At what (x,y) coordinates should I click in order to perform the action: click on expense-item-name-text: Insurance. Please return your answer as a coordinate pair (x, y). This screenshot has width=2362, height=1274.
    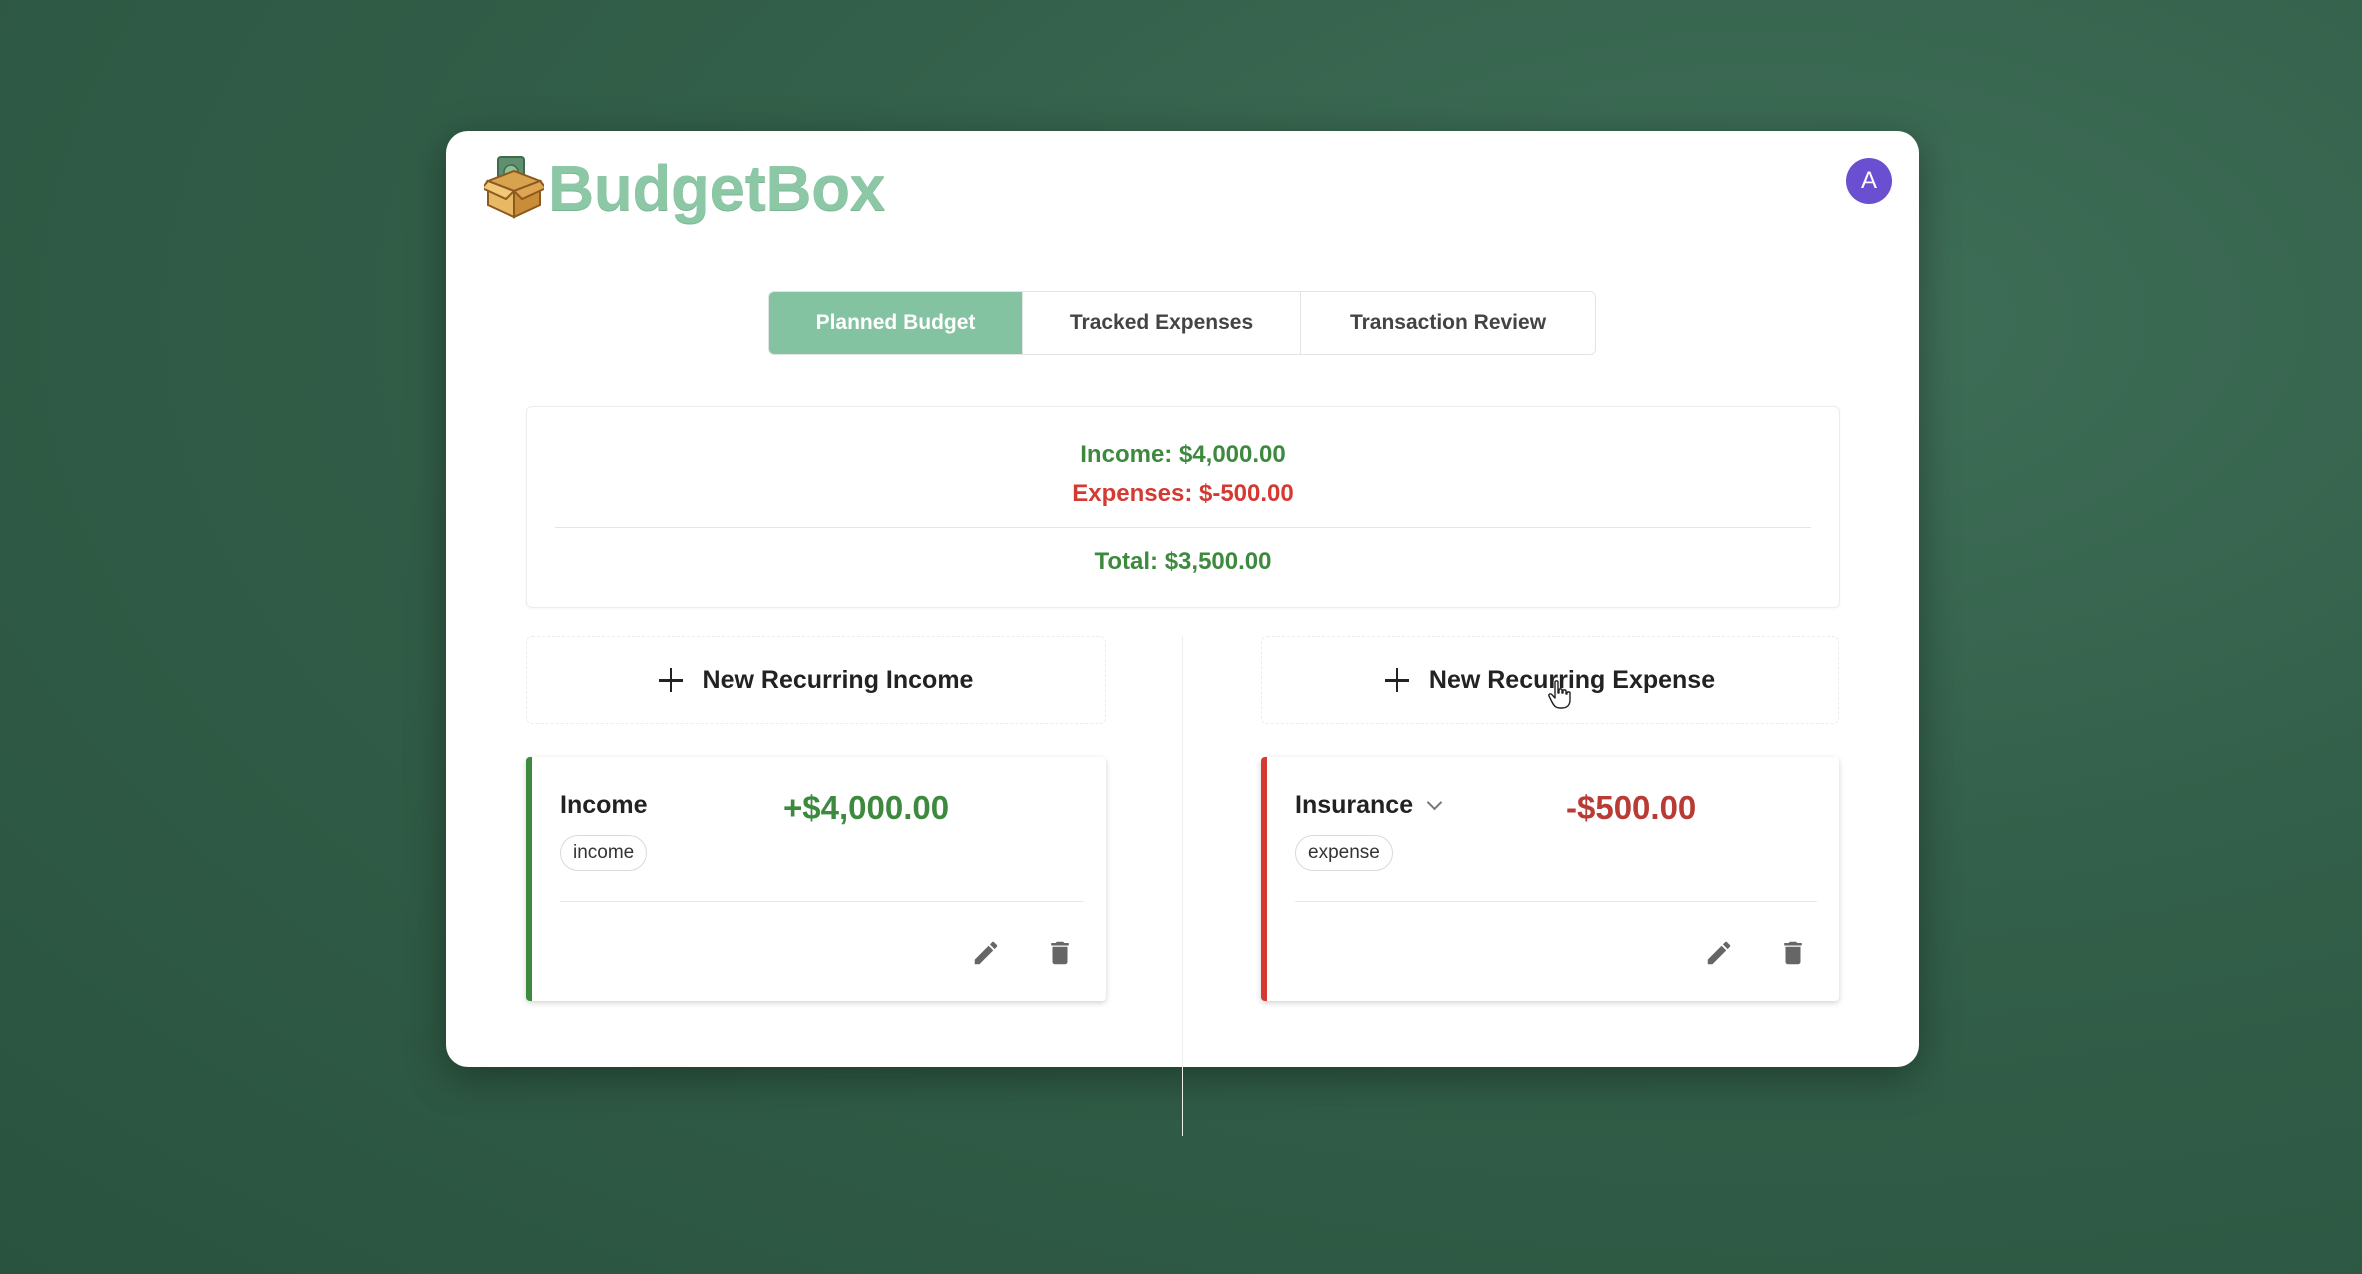
    Looking at the image, I should click on (1354, 805).